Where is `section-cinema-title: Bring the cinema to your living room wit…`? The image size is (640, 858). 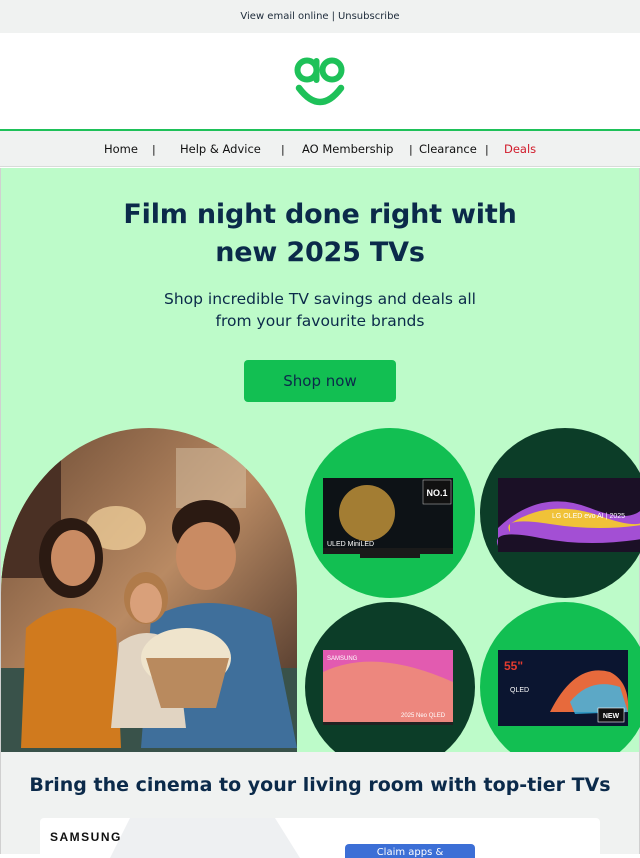
section-cinema-title: Bring the cinema to your living room wit… is located at coordinates (320, 785).